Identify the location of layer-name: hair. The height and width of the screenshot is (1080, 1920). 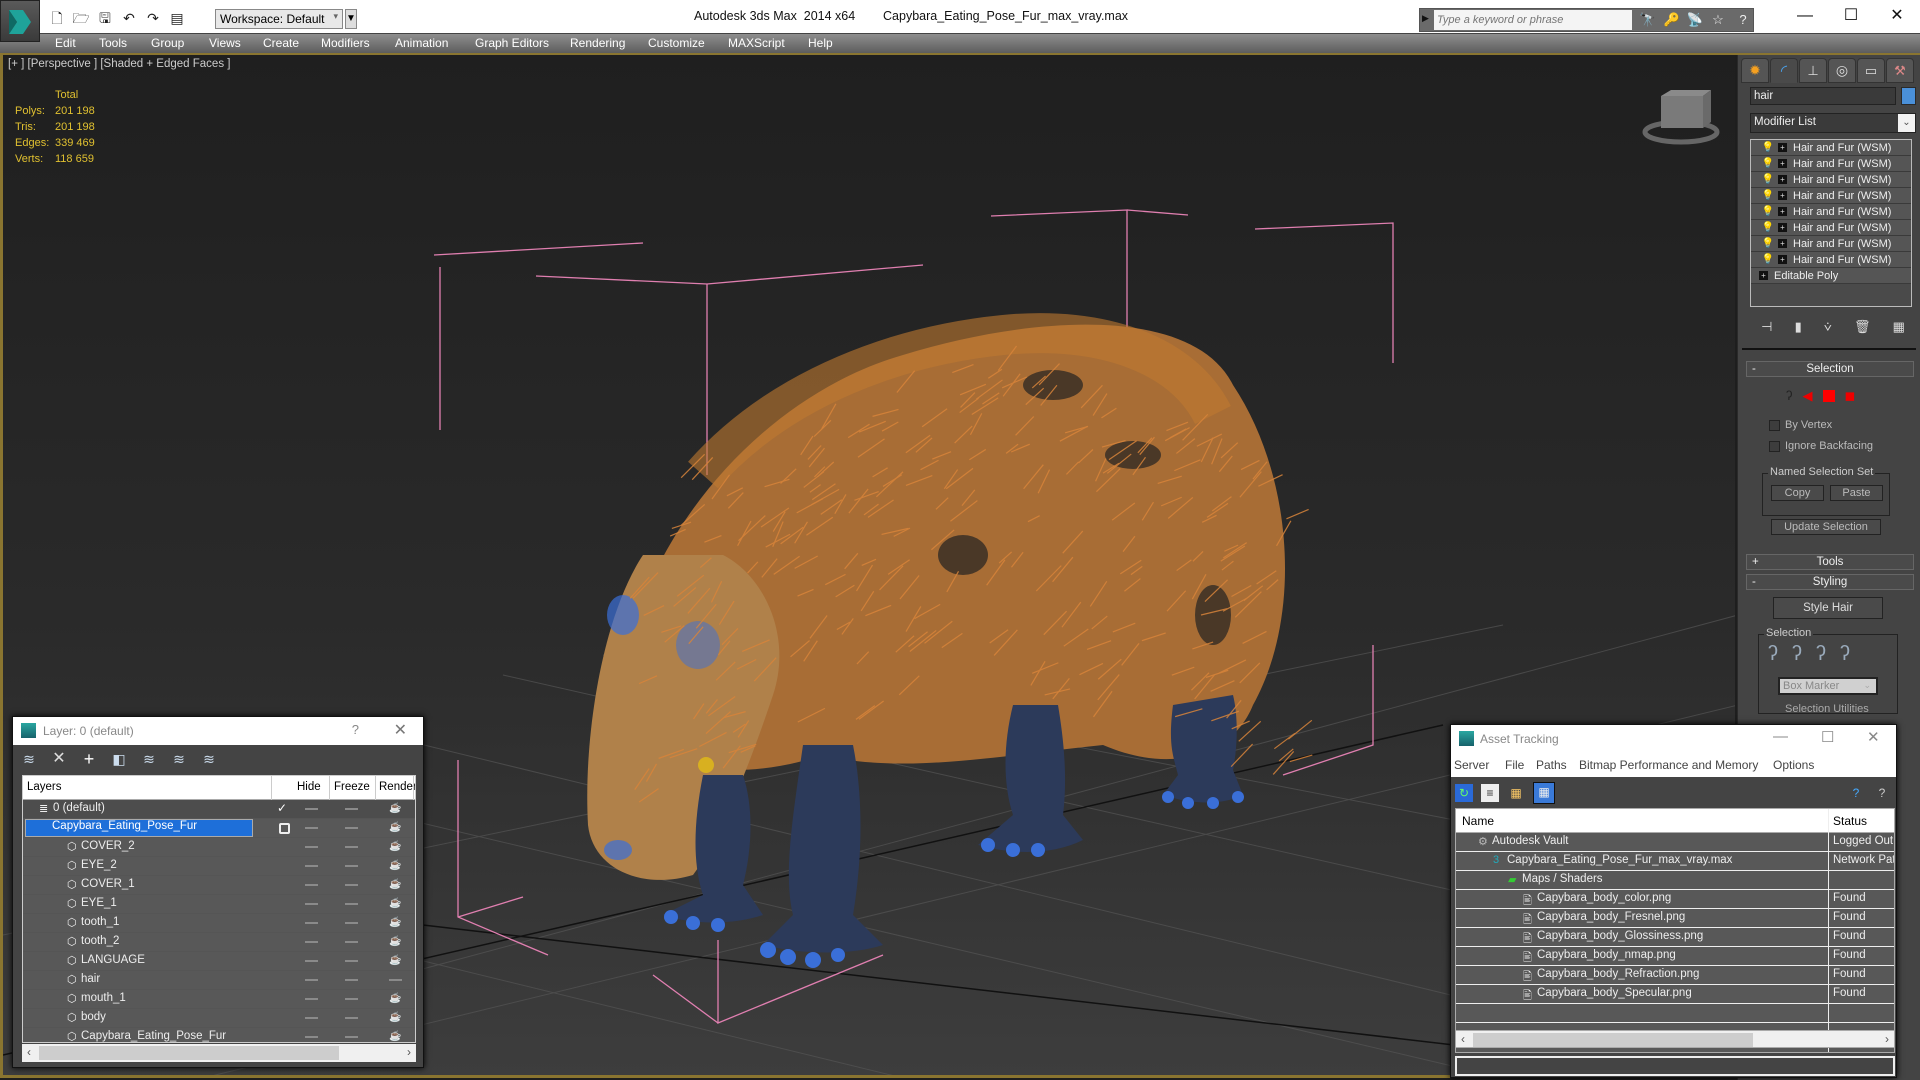
(90, 979).